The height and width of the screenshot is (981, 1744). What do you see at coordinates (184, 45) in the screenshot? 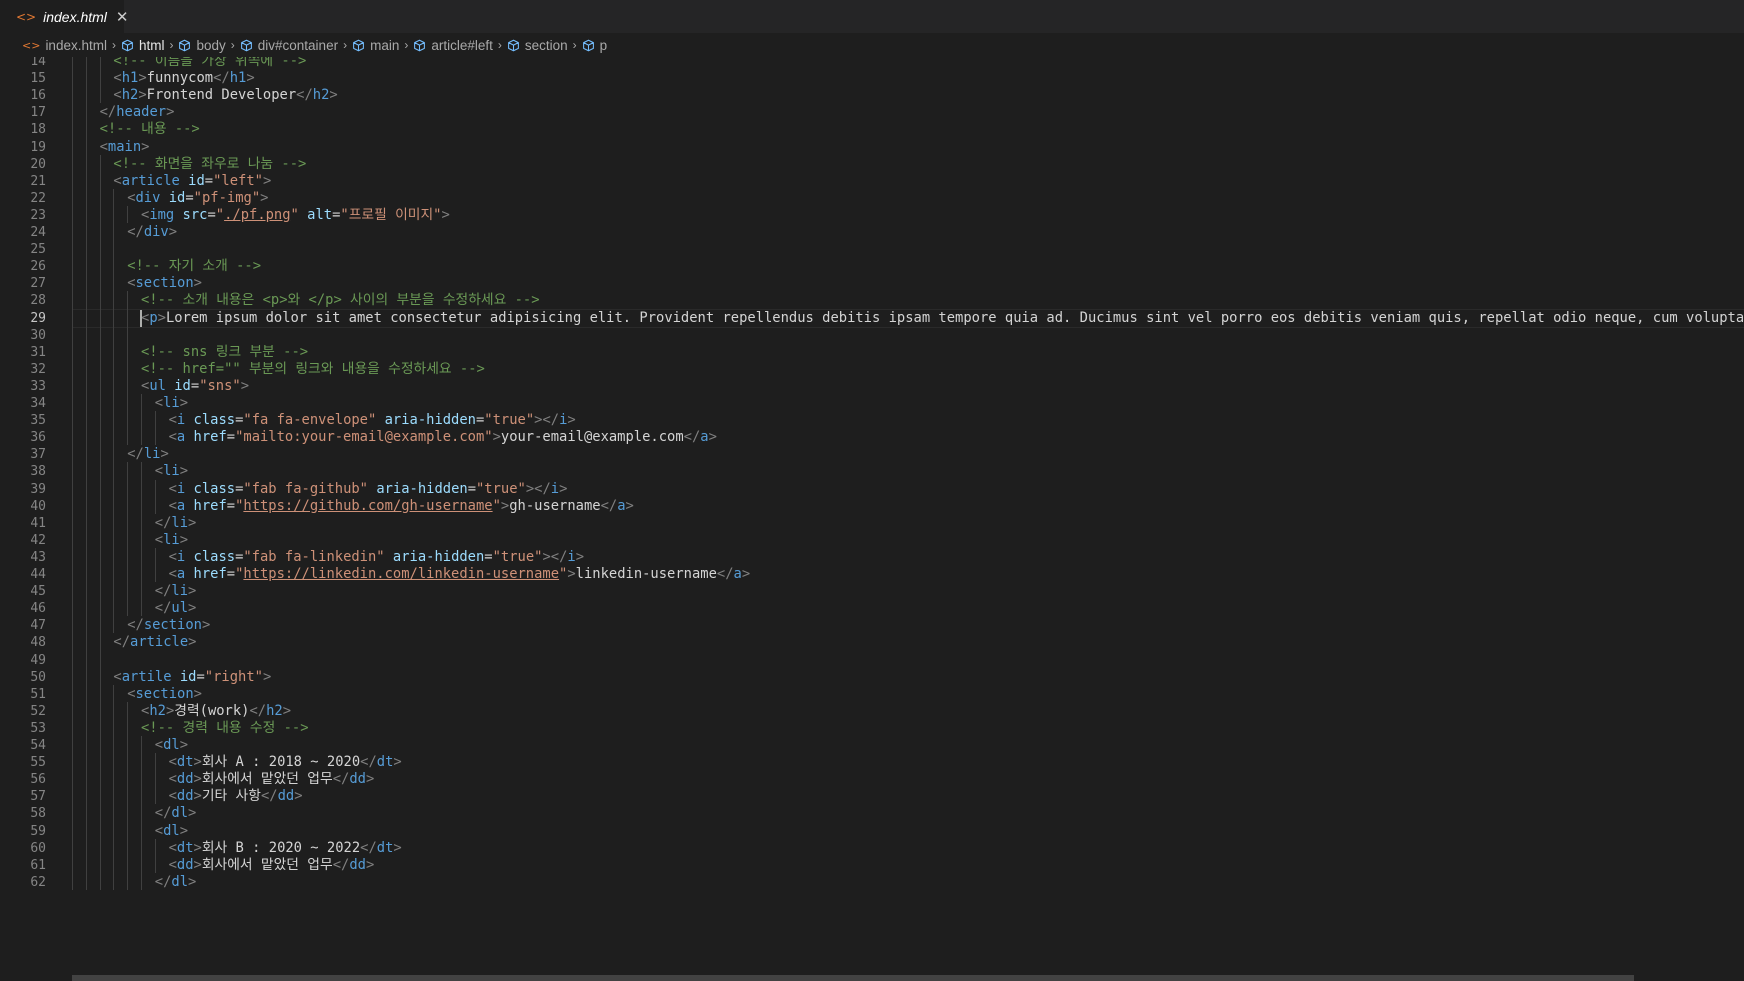
I see `element-icon` at bounding box center [184, 45].